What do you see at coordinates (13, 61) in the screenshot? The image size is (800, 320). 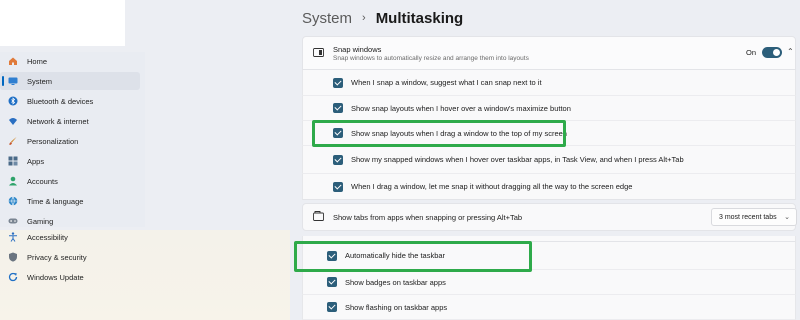 I see `home-icon` at bounding box center [13, 61].